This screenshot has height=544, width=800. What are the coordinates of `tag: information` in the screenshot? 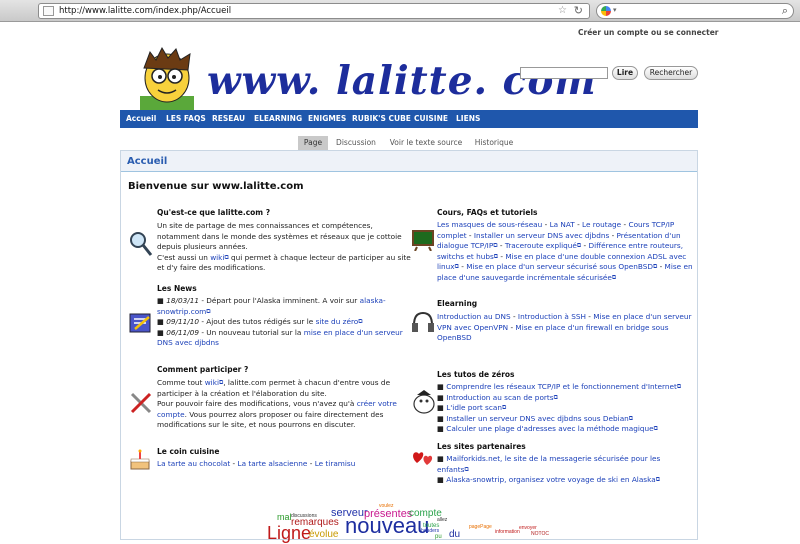 It's located at (507, 532).